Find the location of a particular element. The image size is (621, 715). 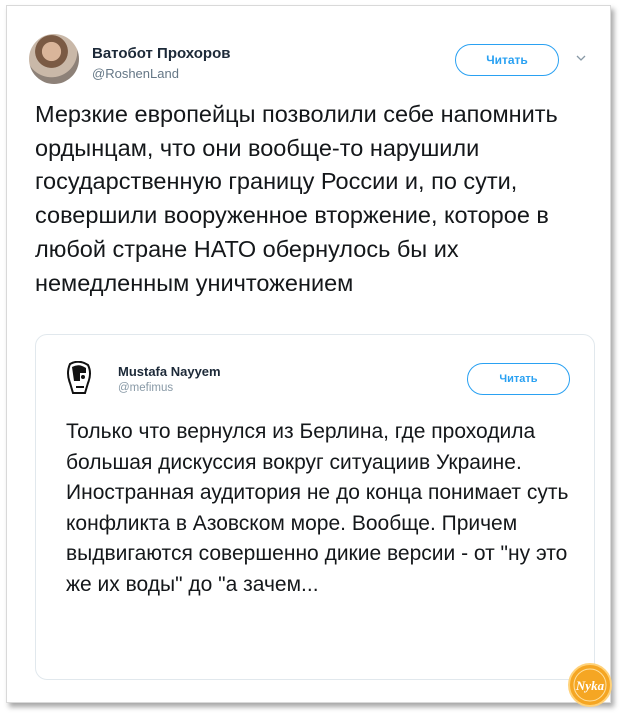

quoted-avatar is located at coordinates (79, 378).